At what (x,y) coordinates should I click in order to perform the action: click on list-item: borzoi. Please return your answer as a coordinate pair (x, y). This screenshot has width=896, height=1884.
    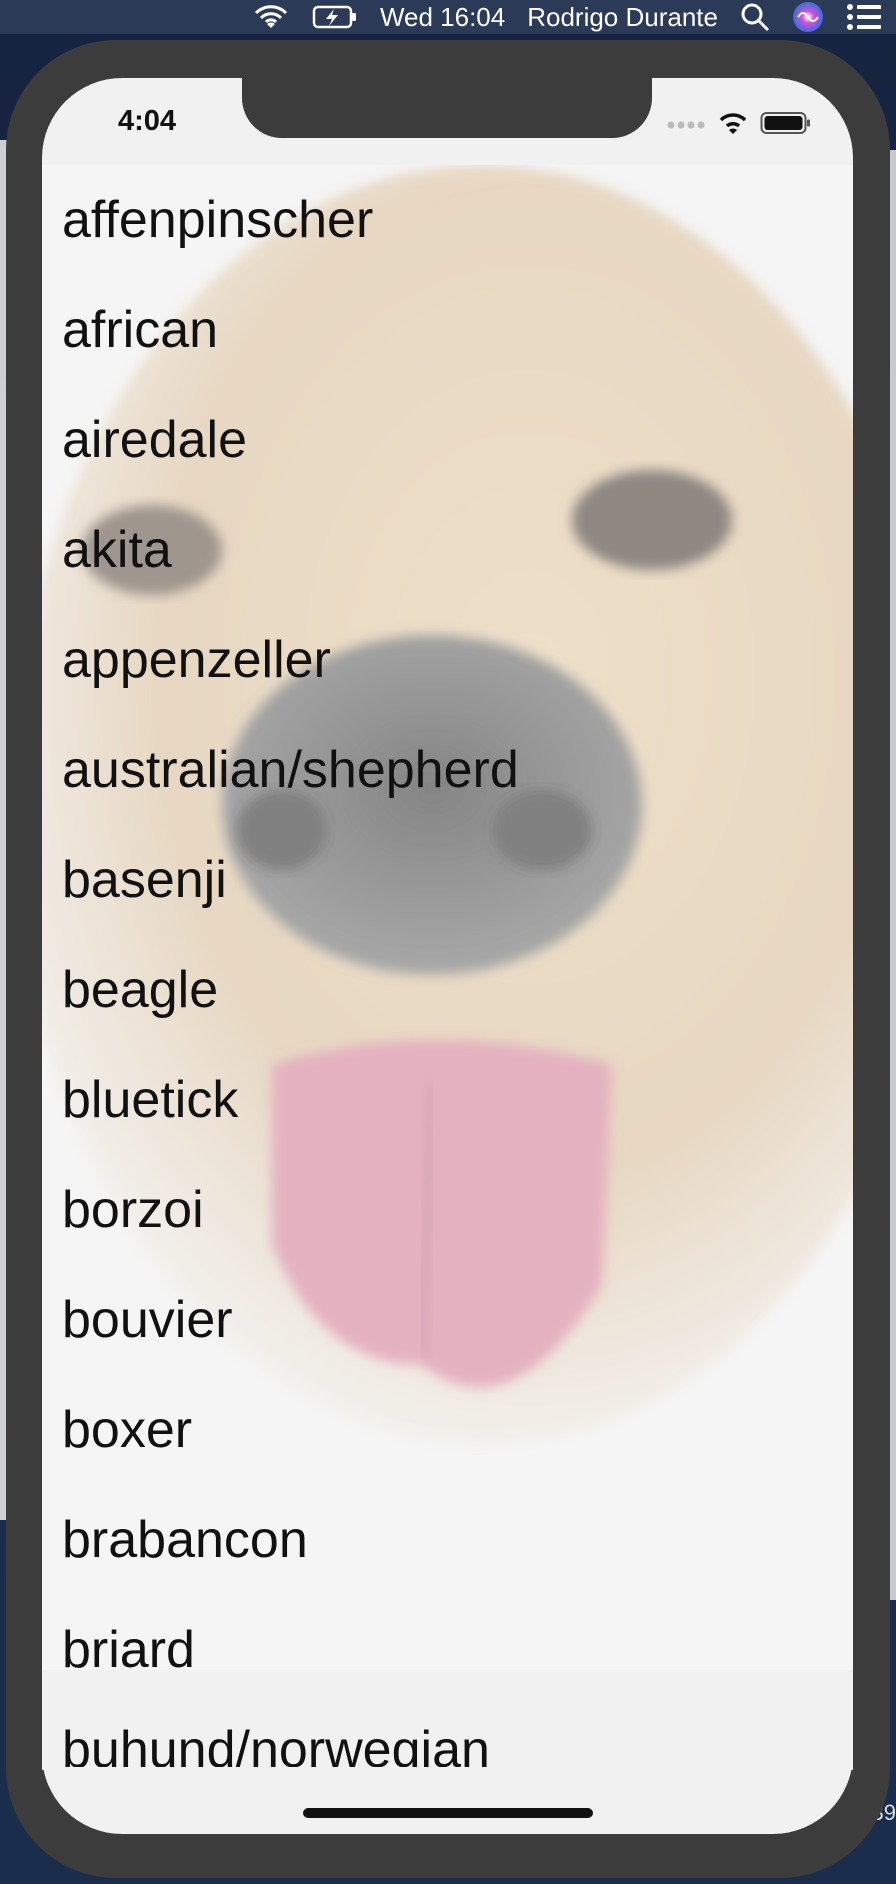
    Looking at the image, I should click on (447, 1210).